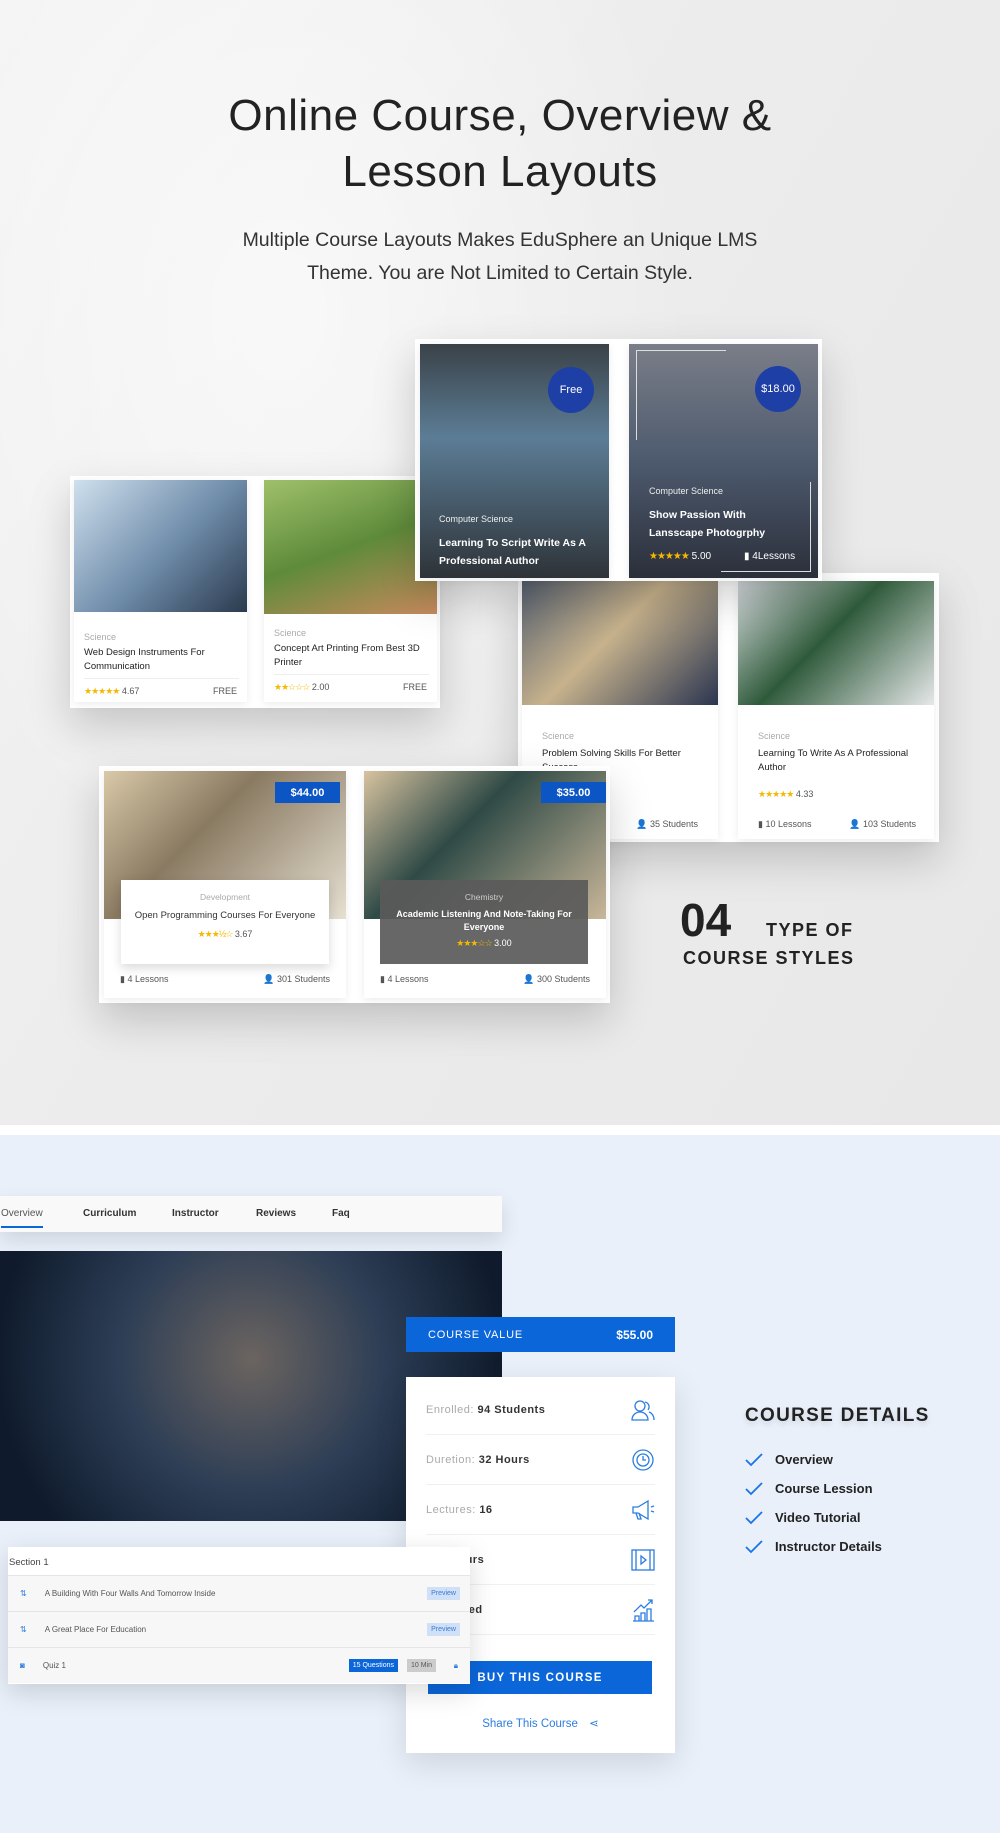 The width and height of the screenshot is (1000, 1833). Describe the element at coordinates (130, 691) in the screenshot. I see `rating-value: 4.67` at that location.